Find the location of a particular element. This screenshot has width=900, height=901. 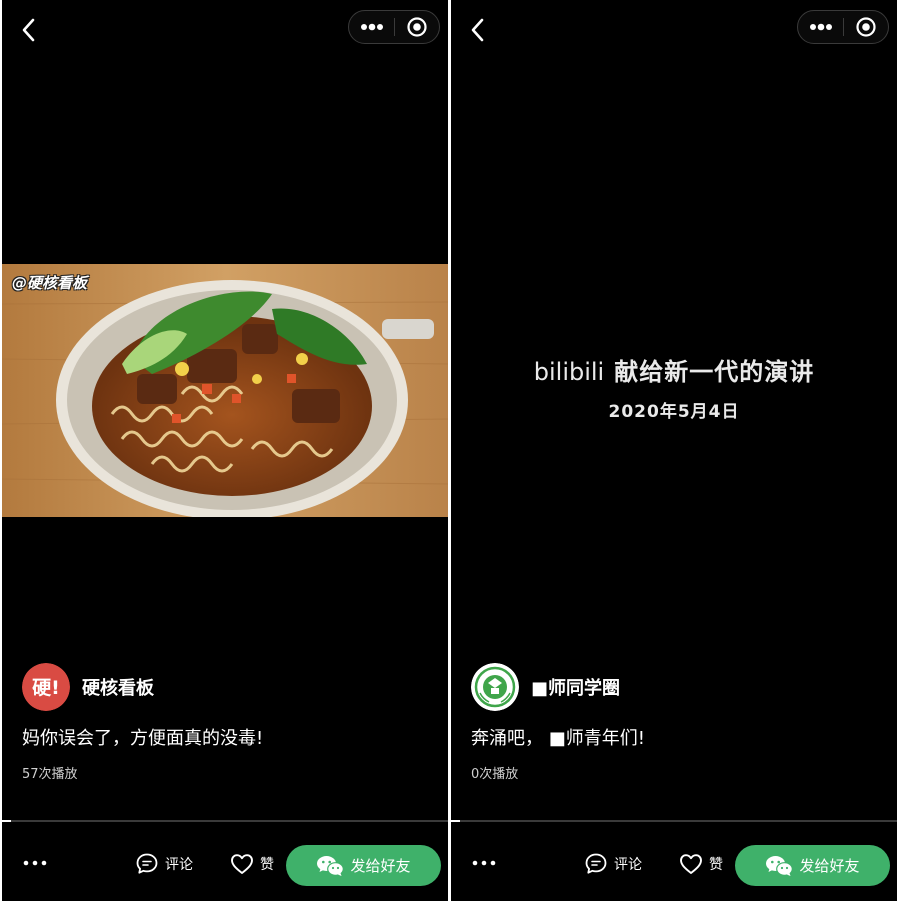

title-card-date: 2020年5月4日 is located at coordinates (674, 412).